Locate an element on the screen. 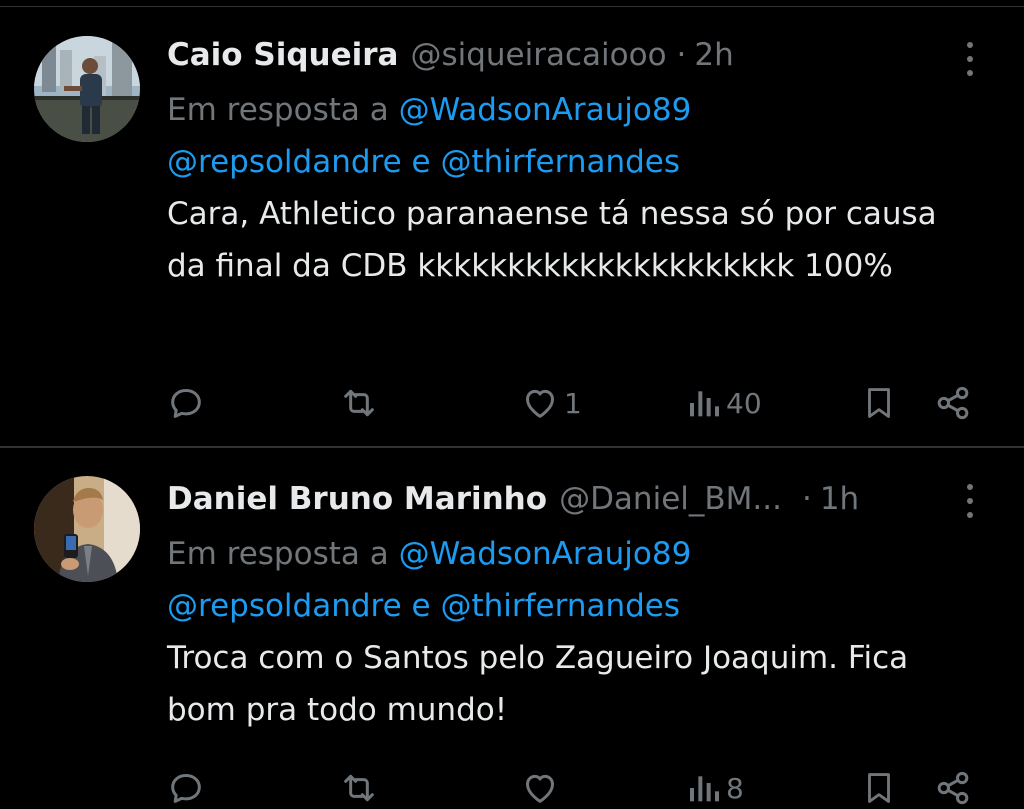 The height and width of the screenshot is (809, 1024). tweet-header: Caio Siqueira @siqueiracaiooo · 2h is located at coordinates (572, 55).